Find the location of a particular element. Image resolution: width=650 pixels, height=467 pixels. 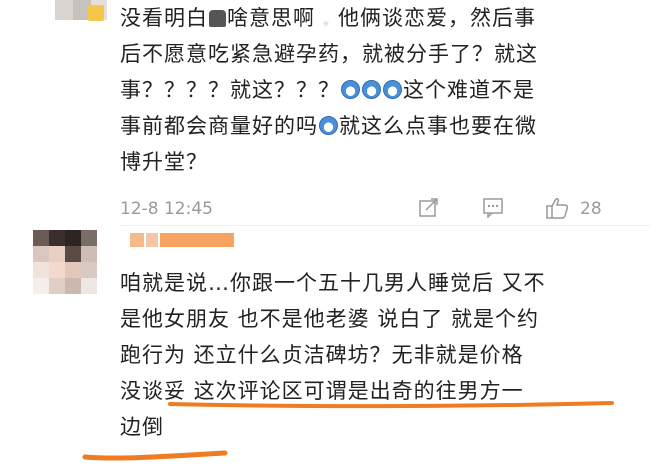

comment-line: 是他女朋友 也不是他老婆 说白了 就是个约 is located at coordinates (355, 319).